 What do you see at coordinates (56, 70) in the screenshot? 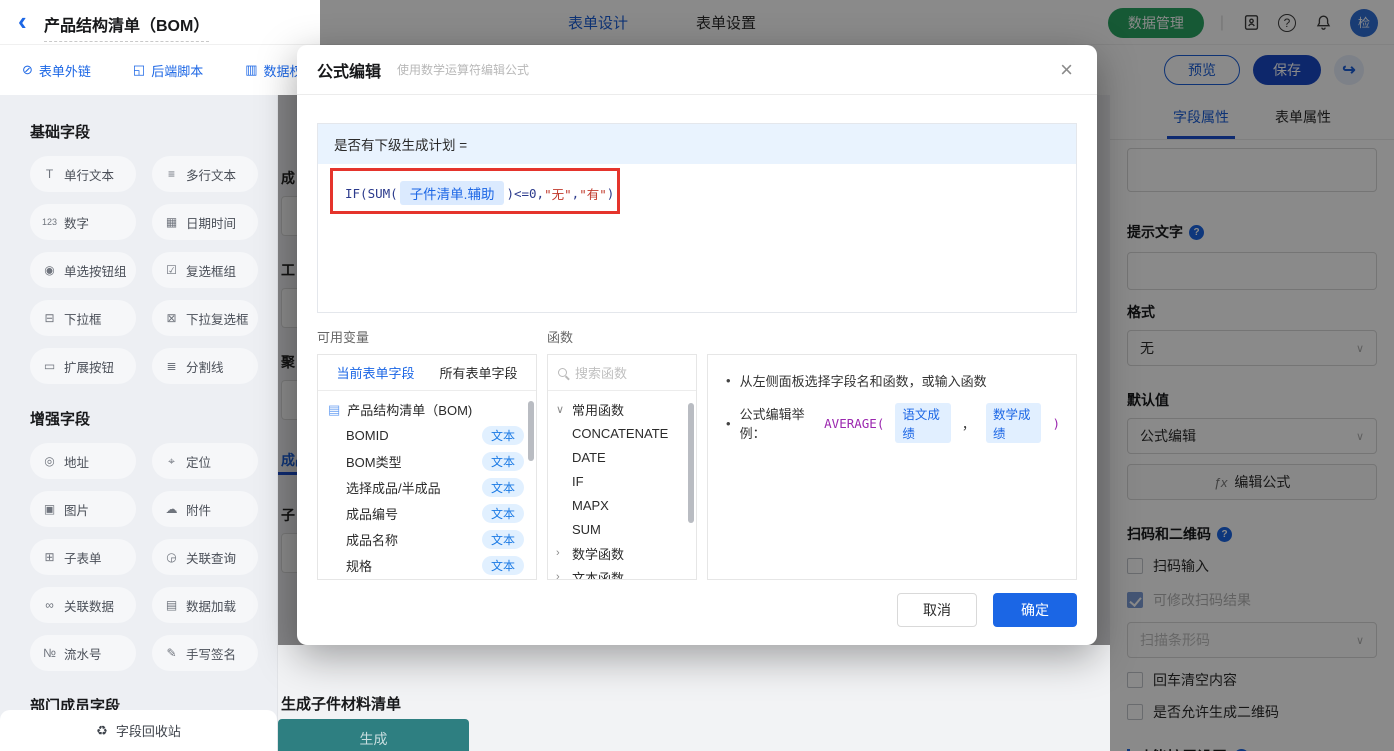
I see `form-external-link: ⊘ 表单外链` at bounding box center [56, 70].